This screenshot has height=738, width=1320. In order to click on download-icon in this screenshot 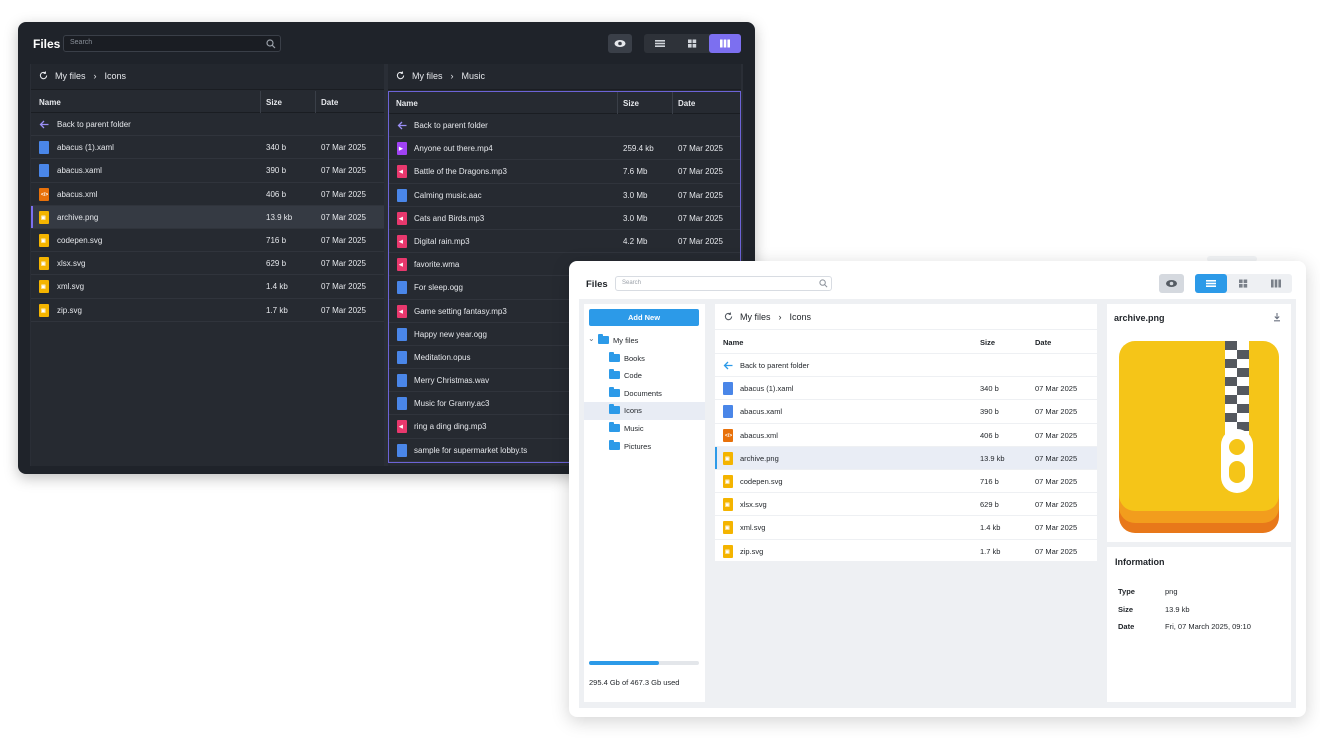, I will do `click(1277, 317)`.